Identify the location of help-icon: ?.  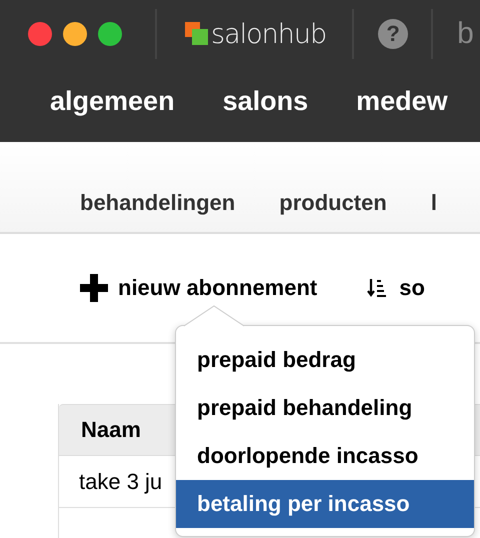
(393, 34).